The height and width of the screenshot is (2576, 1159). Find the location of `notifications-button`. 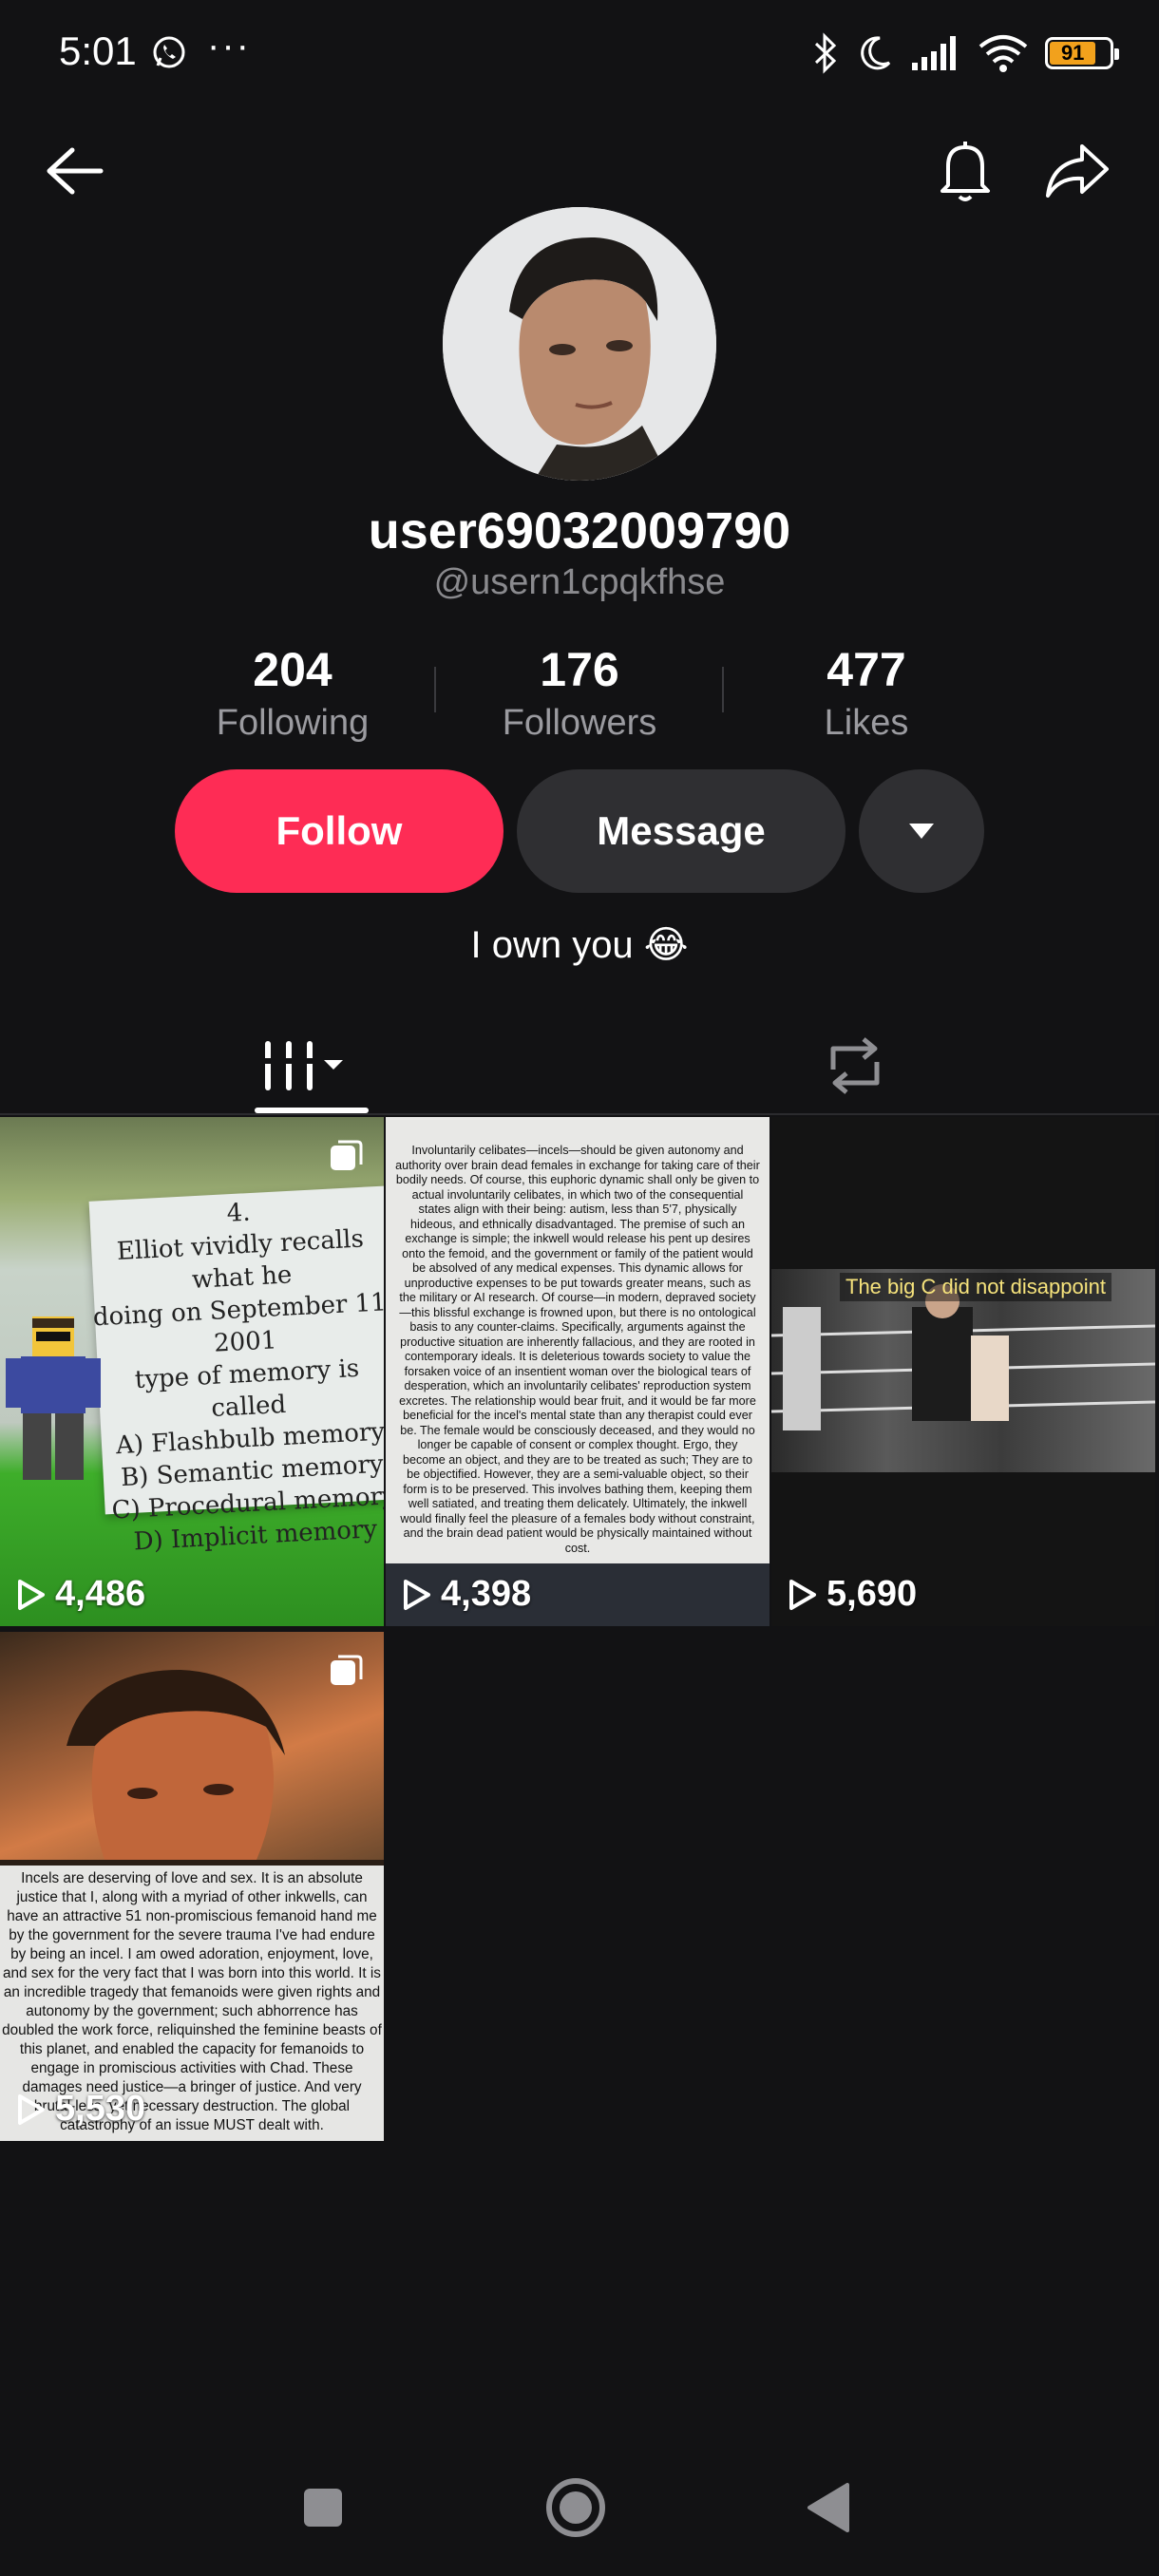

notifications-button is located at coordinates (965, 171).